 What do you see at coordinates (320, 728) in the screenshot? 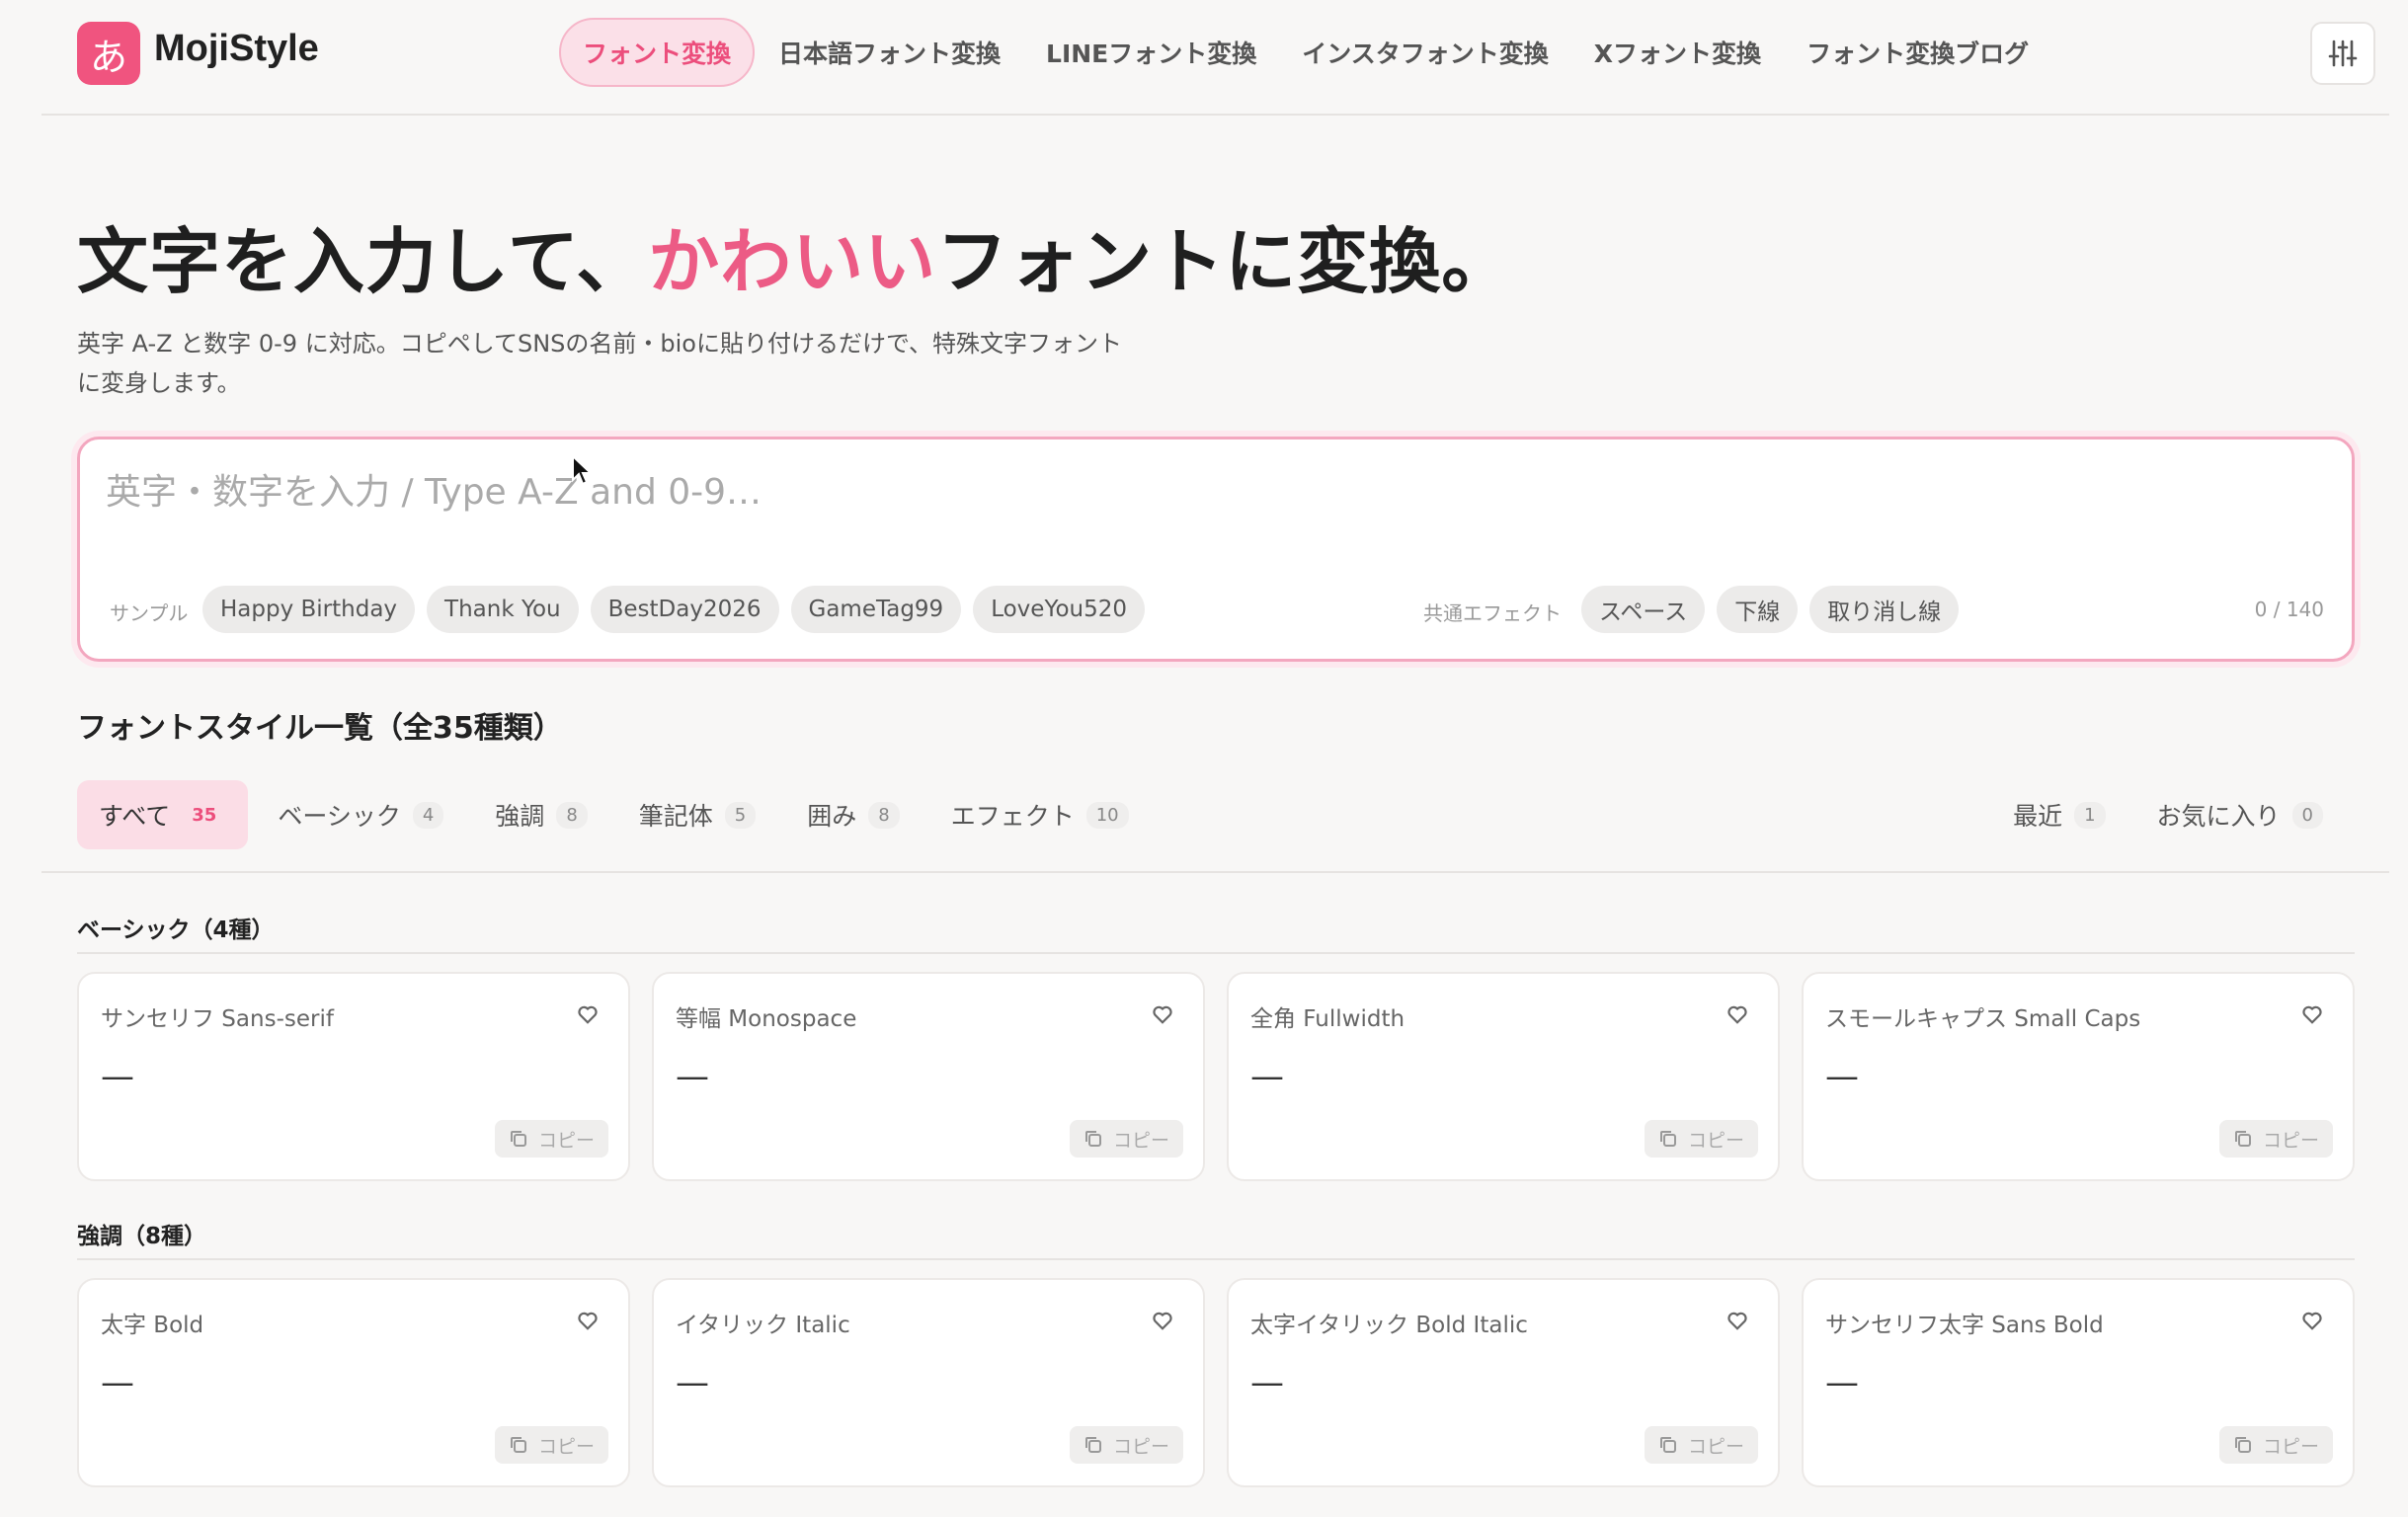
I see `font-list-title: フォントスタイル一覧（全35種類）` at bounding box center [320, 728].